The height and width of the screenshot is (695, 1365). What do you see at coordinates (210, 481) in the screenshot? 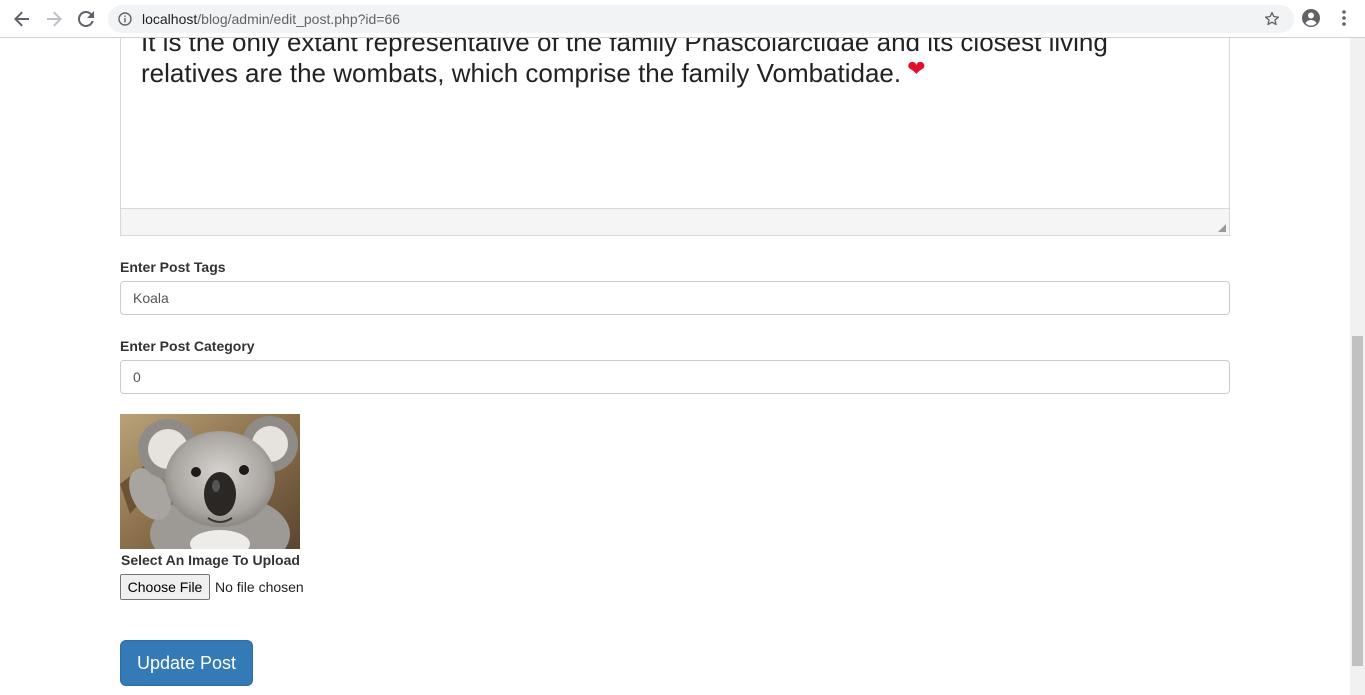
I see `post-image-preview` at bounding box center [210, 481].